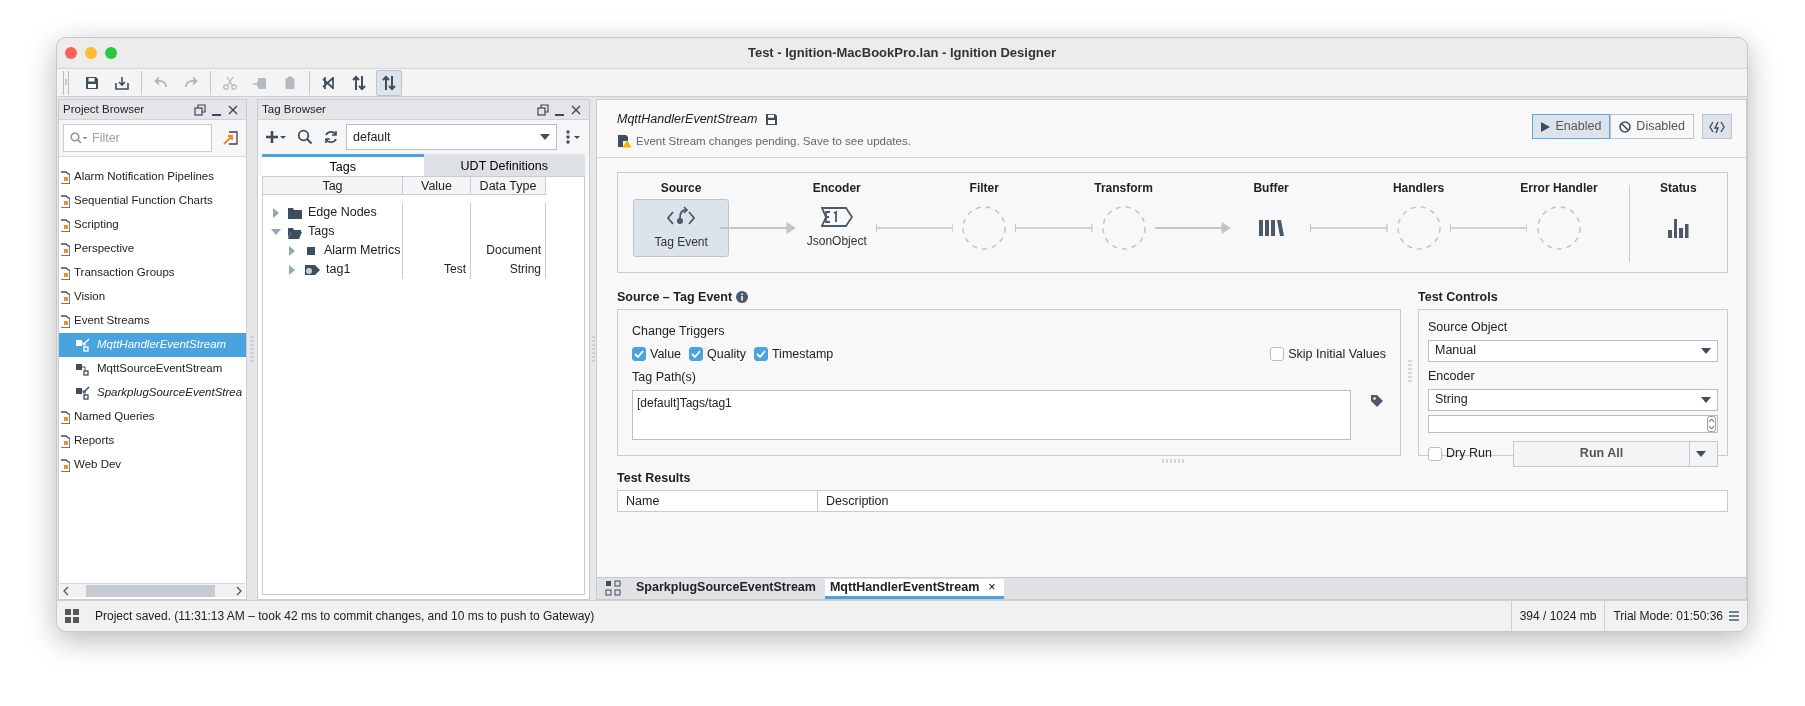  I want to click on play-icon, so click(1546, 126).